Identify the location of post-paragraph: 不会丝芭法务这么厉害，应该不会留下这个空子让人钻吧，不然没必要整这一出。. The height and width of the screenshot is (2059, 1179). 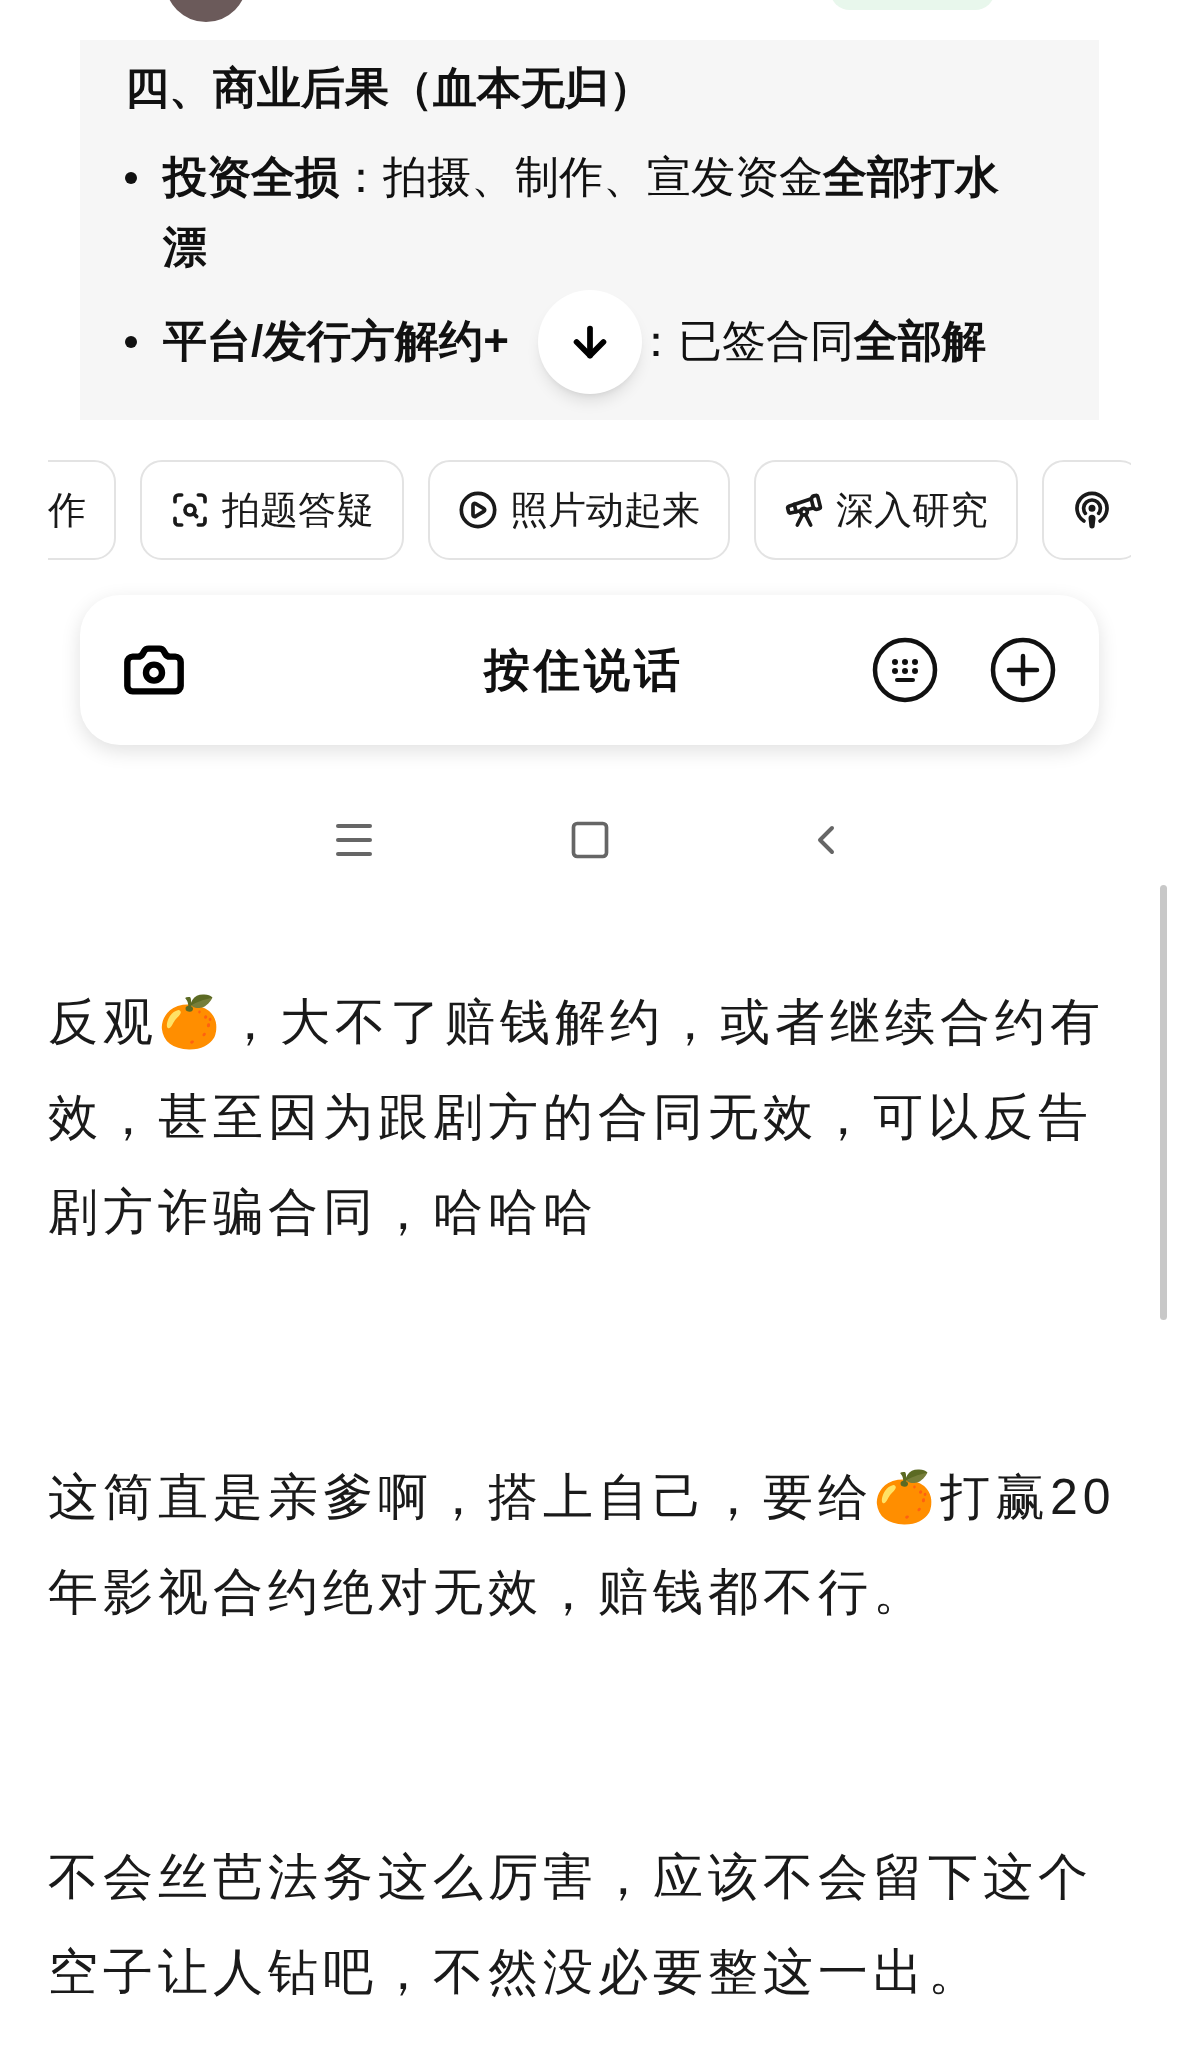
(571, 1925).